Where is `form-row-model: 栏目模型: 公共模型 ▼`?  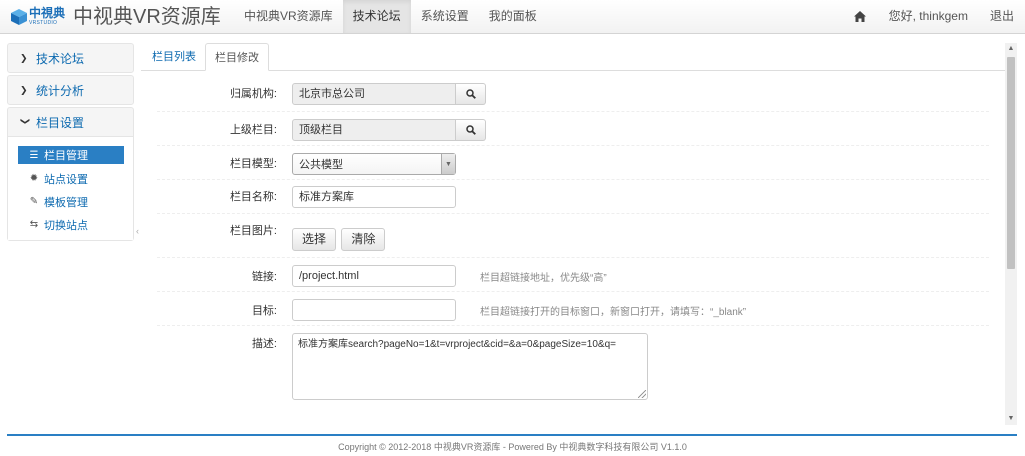 form-row-model: 栏目模型: 公共模型 ▼ is located at coordinates (573, 163).